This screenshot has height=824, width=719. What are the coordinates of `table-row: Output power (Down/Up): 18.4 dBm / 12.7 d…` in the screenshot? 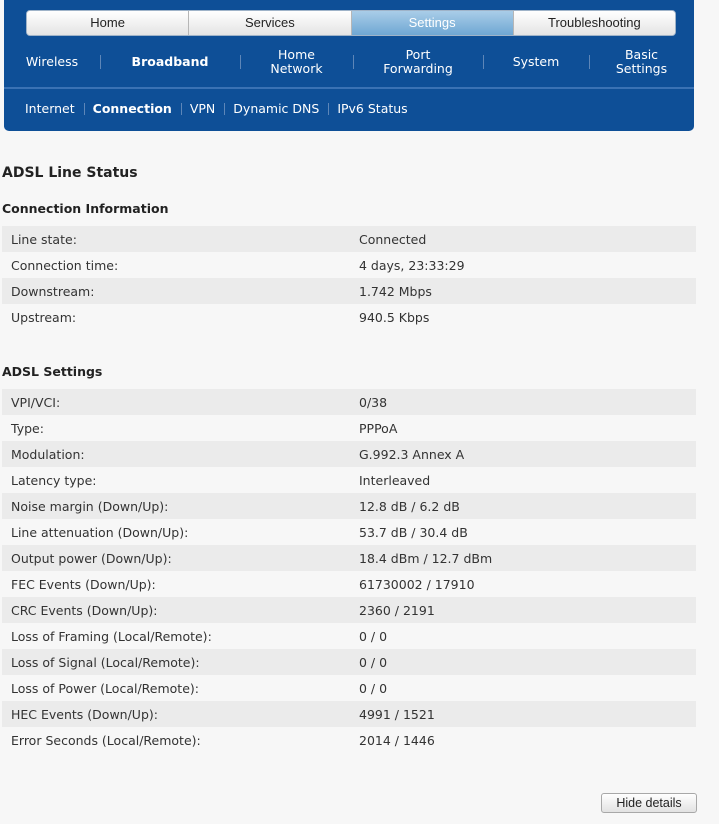 It's located at (349, 558).